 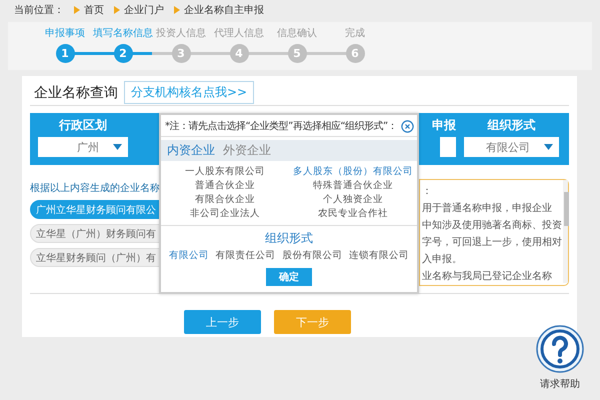 I want to click on notice-text: 字号，可回退上一步，使用相对, so click(x=492, y=242).